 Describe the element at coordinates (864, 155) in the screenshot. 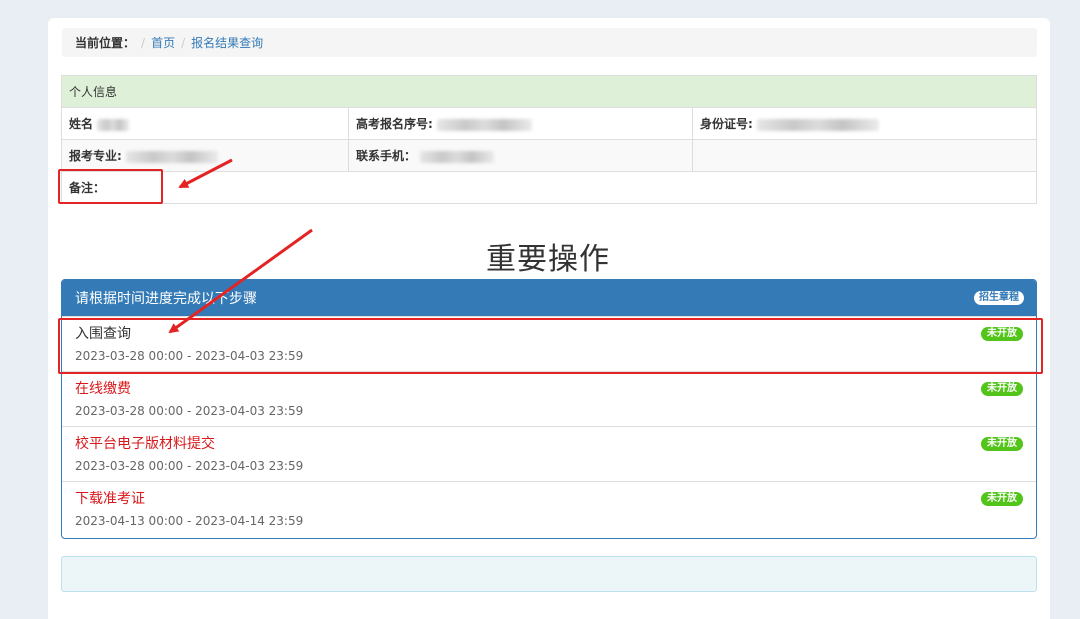

I see `empty-cell` at that location.